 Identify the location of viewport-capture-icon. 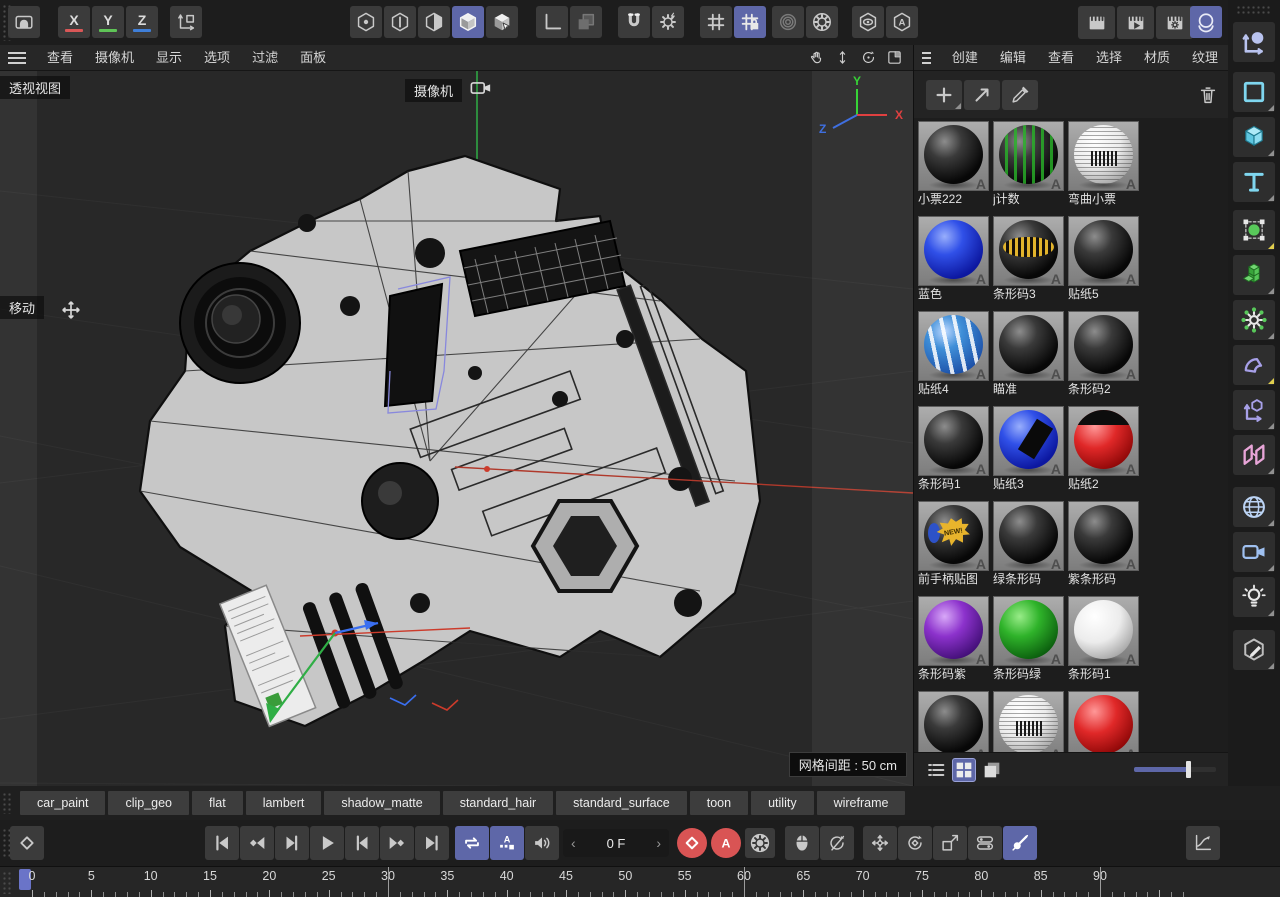
(24, 22).